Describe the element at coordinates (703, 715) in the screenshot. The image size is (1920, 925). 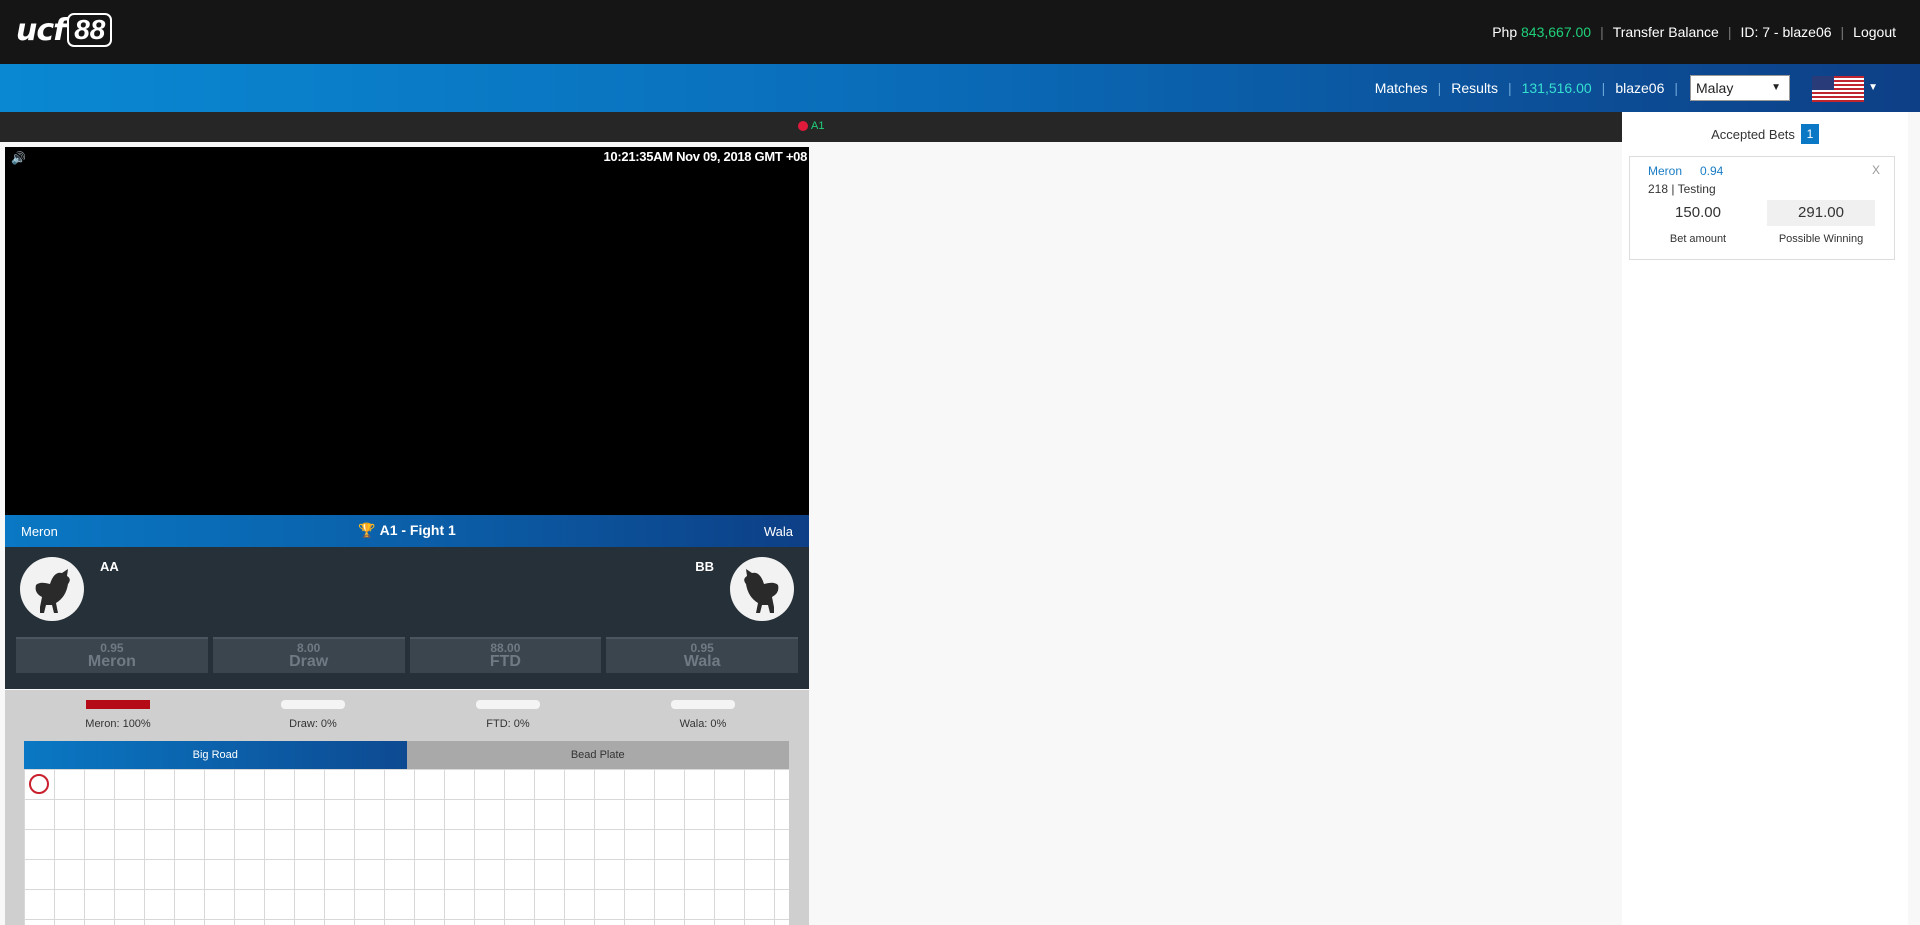
I see `stat-wala: Wala: 0%` at that location.